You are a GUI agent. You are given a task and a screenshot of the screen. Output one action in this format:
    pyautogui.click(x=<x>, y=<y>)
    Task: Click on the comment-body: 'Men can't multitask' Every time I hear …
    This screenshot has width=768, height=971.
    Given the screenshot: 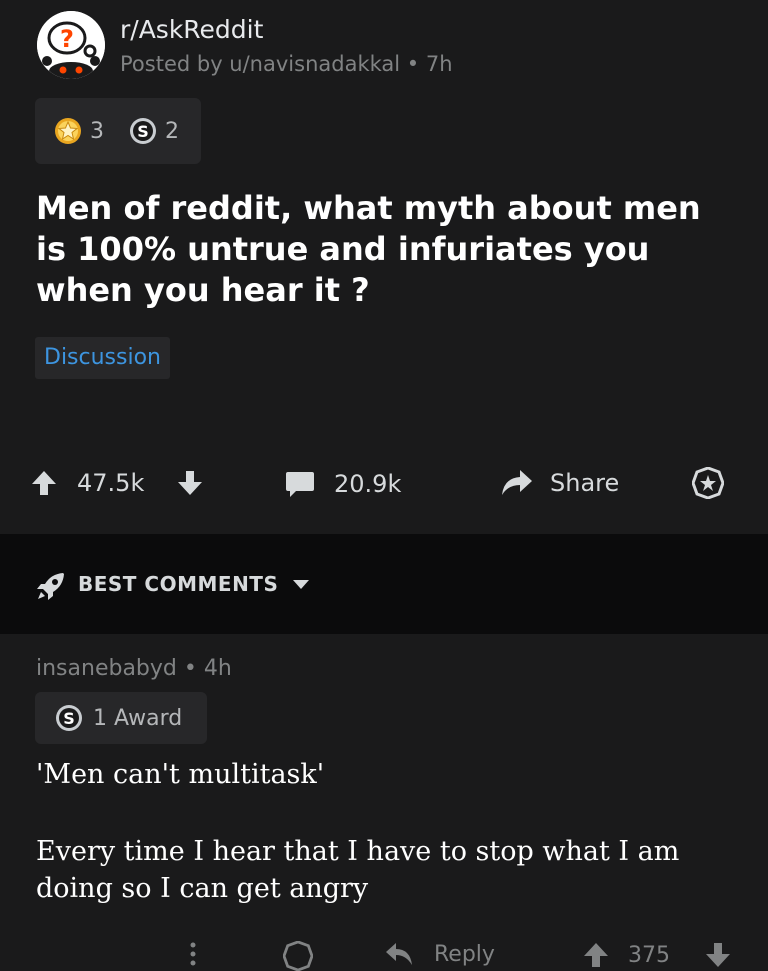 What is the action you would take?
    pyautogui.click(x=386, y=831)
    